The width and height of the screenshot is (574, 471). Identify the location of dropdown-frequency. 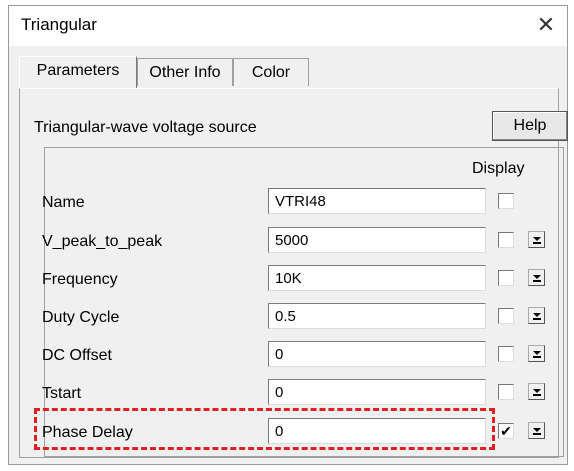
(536, 277).